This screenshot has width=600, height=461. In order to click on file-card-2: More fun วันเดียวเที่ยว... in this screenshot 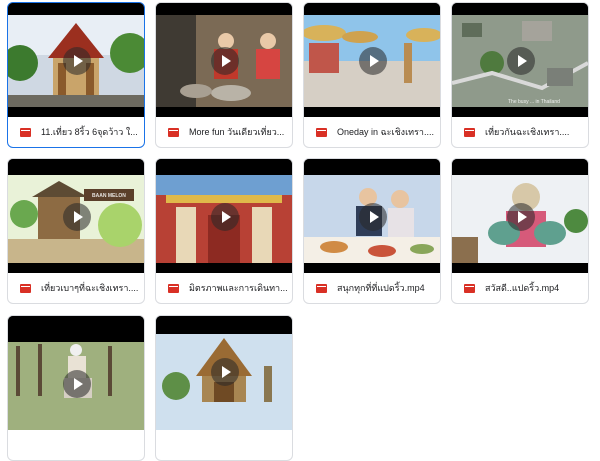, I will do `click(224, 75)`.